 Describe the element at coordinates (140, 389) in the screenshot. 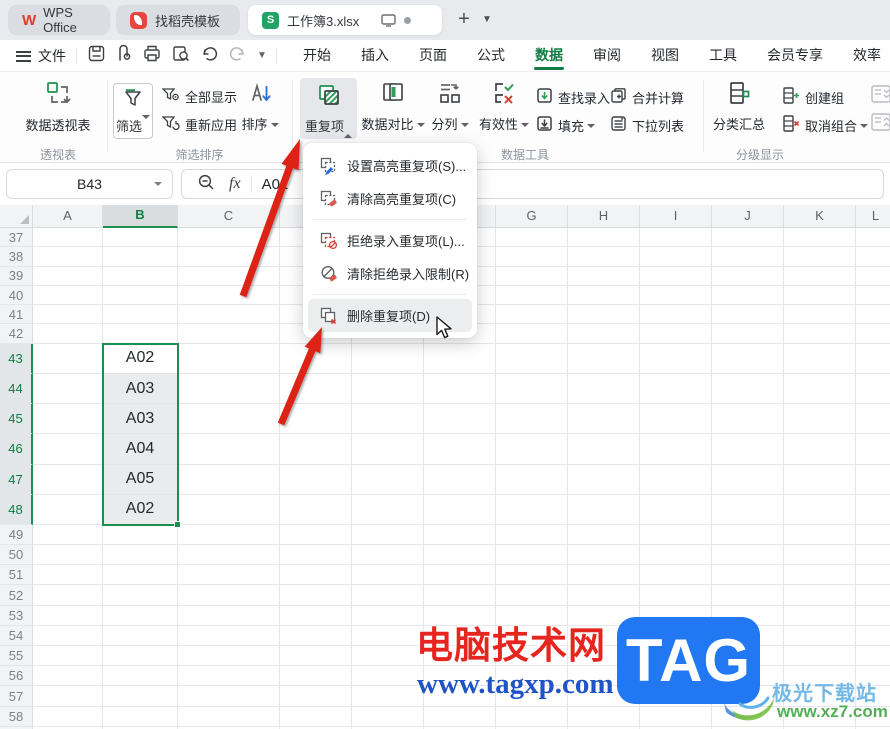

I see `cell-B44: A03` at that location.